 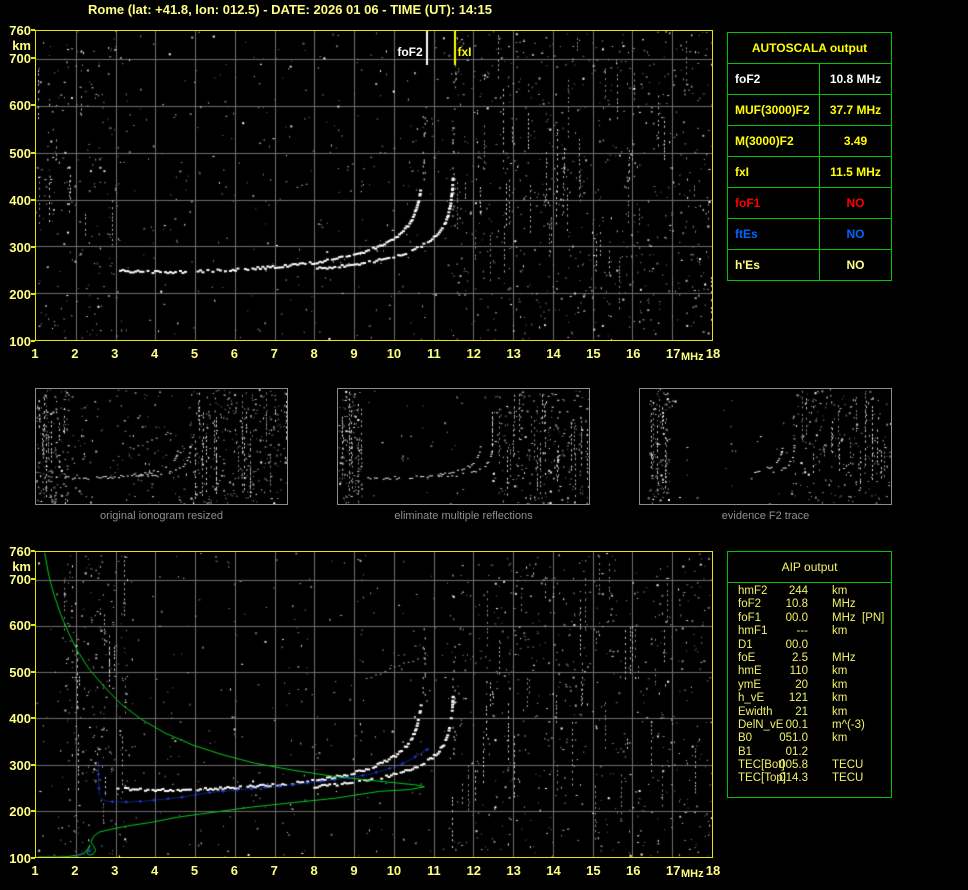 What do you see at coordinates (692, 874) in the screenshot?
I see `x-axis-unit-label: MHz` at bounding box center [692, 874].